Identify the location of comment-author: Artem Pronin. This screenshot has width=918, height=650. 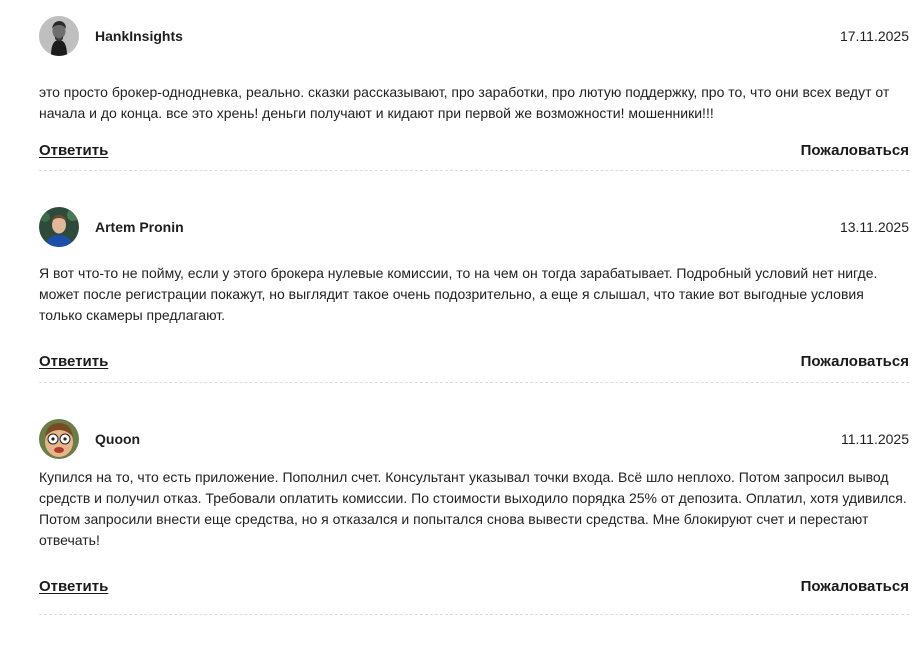
(139, 227).